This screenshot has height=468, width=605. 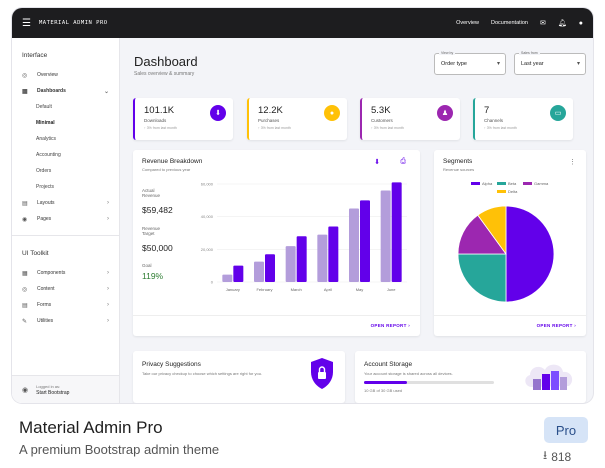 I want to click on sidebar-subitem-analytics: Analytics, so click(x=65, y=139).